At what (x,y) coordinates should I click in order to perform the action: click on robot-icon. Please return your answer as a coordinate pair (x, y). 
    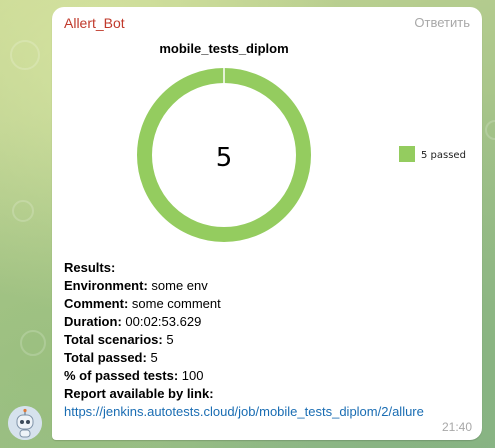
    Looking at the image, I should click on (25, 423).